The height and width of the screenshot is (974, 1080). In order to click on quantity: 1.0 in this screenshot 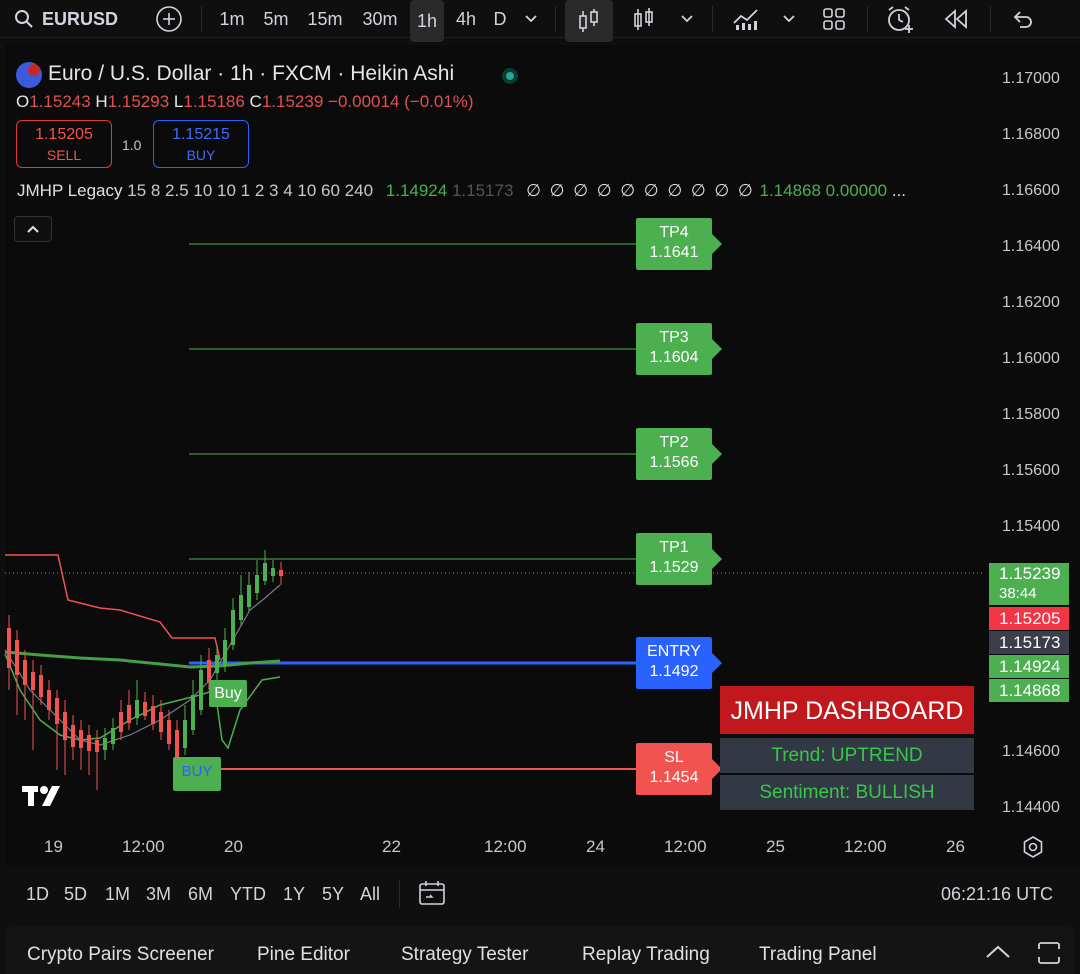, I will do `click(131, 145)`.